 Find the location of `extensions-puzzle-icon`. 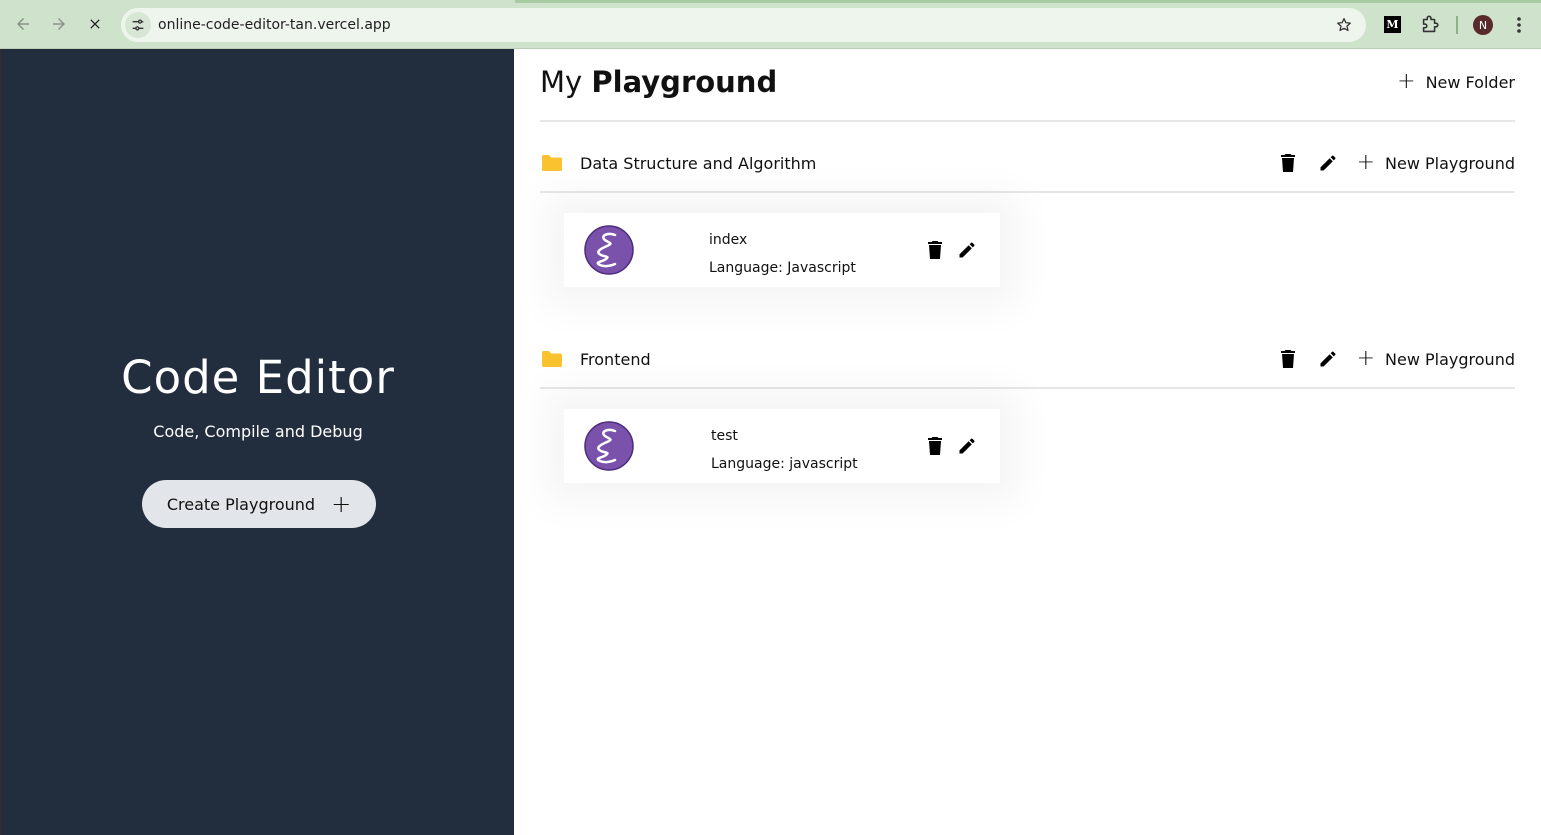

extensions-puzzle-icon is located at coordinates (1430, 25).